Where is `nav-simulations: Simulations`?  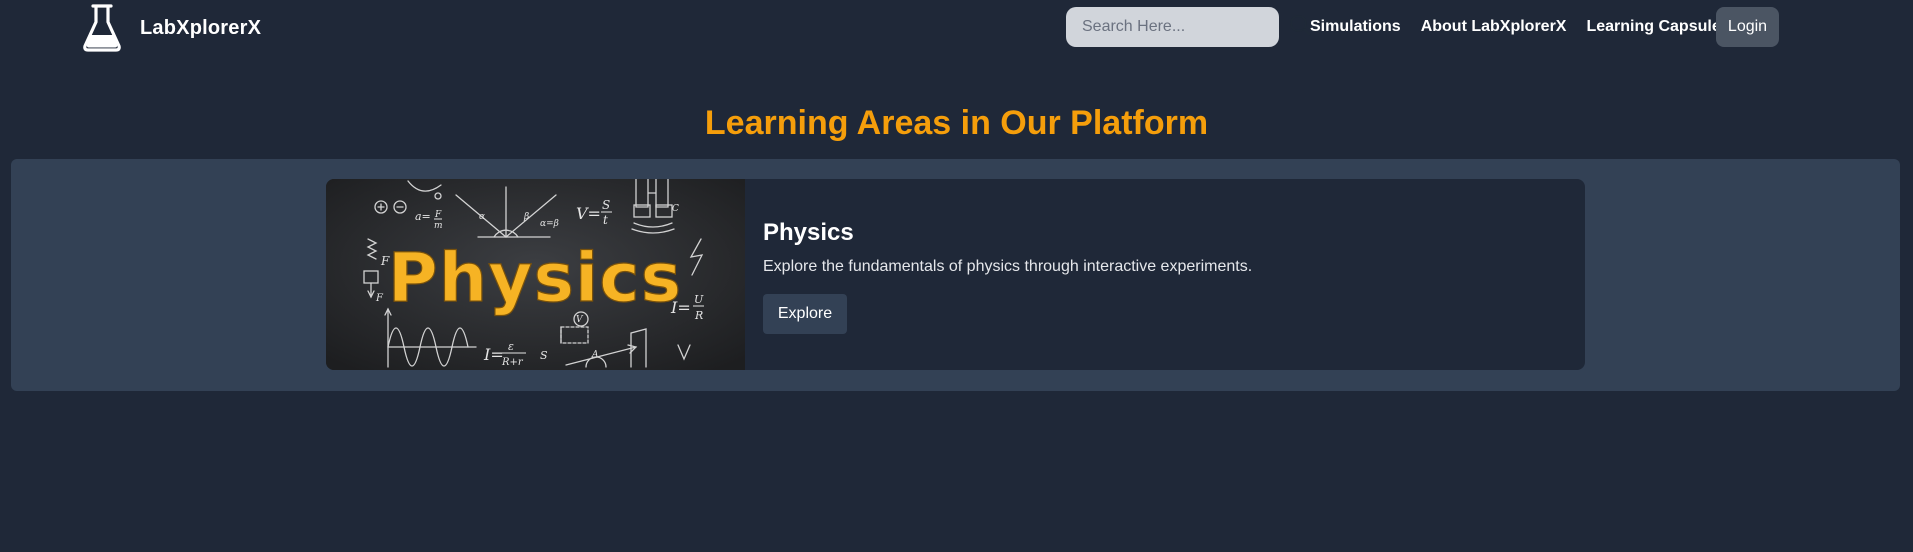 nav-simulations: Simulations is located at coordinates (1355, 27).